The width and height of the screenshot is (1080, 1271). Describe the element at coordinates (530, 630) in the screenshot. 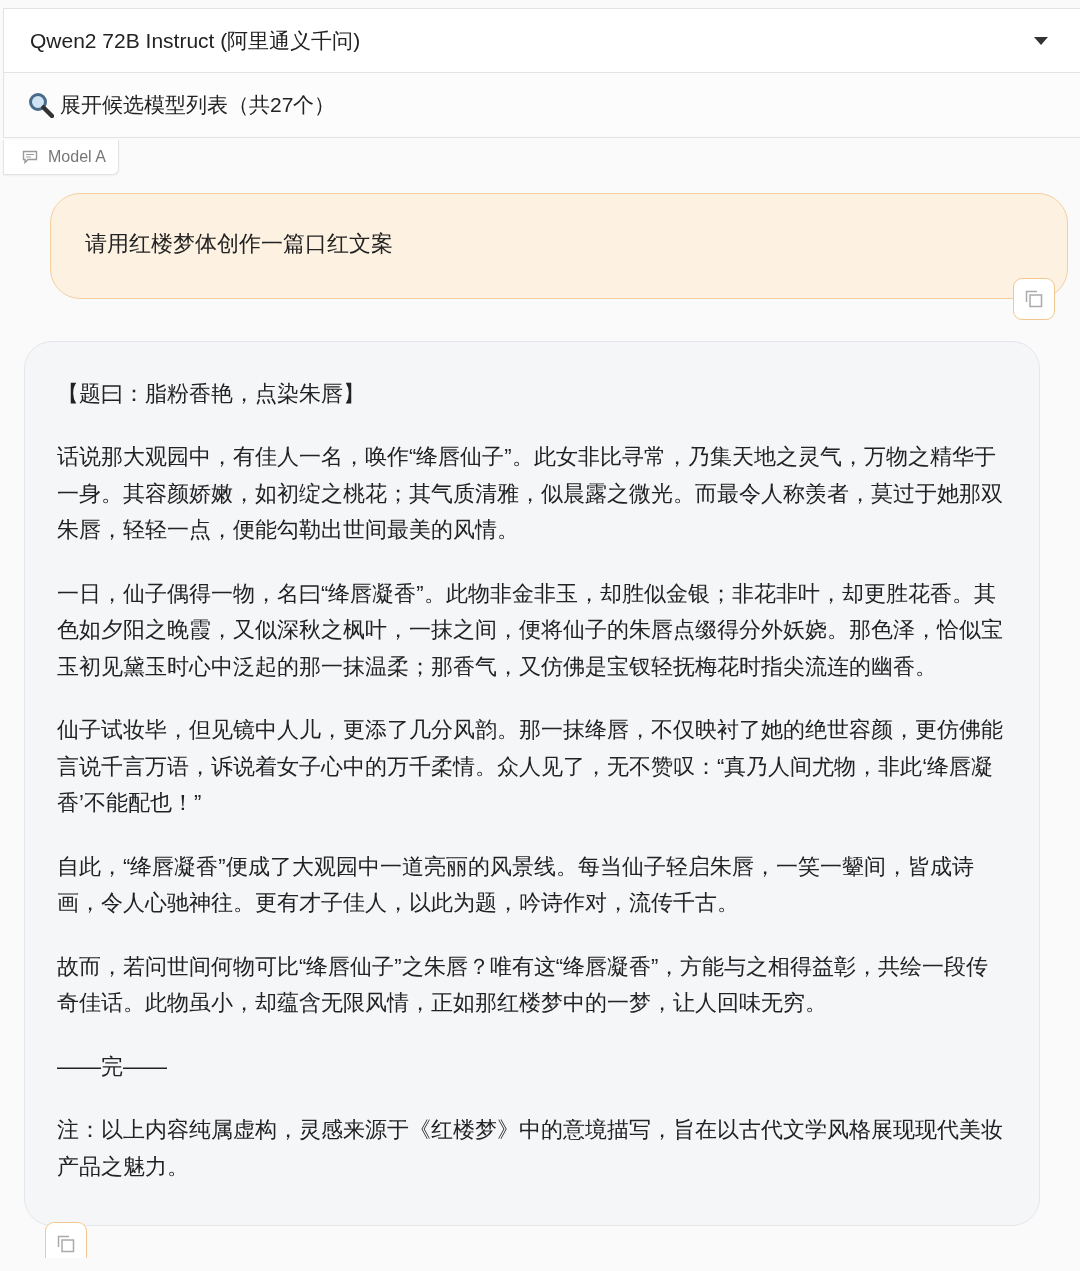

I see `message-text: 一日，仙子偶得一物，名曰“绛唇凝香”。此物非金非玉，却胜似金银；非花非叶，却更胜花香。其色如夕阳之晚霞，又似深秋之枫叶，一抹之间，便将仙子的朱唇点缀得分外妖娆。那色泽，恰似宝玉初见黛玉时心中泛起的那一抹温柔；那香气，又仿佛是宝钗轻抚梅花时指尖流连的幽香。` at that location.